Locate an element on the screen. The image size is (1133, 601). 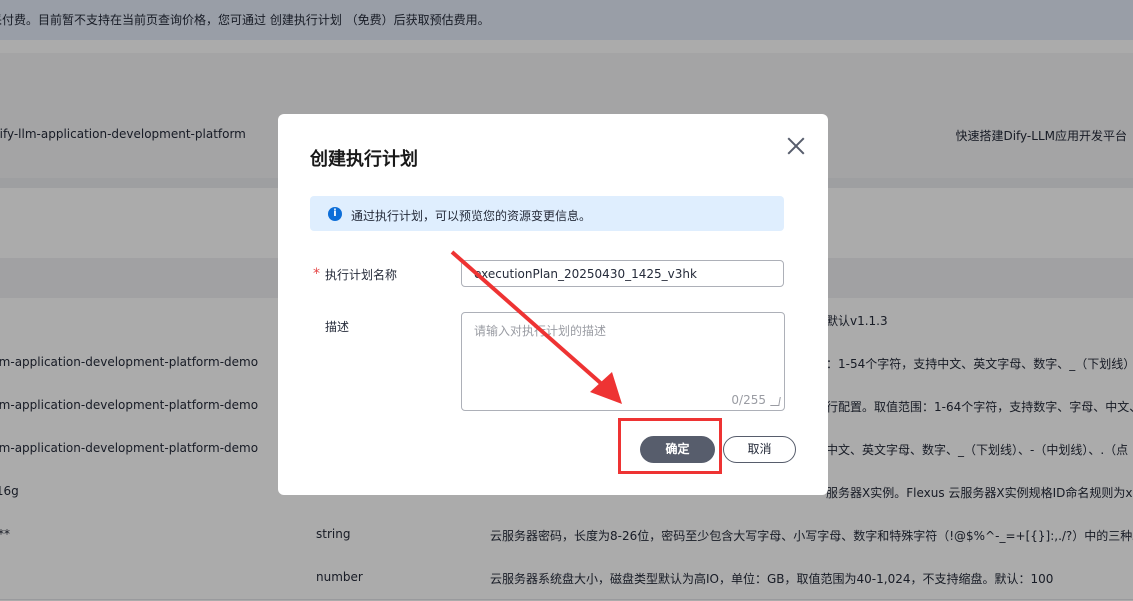
info-alert-text: 通过执行计划，可以预览您的资源变更信息。 is located at coordinates (471, 216).